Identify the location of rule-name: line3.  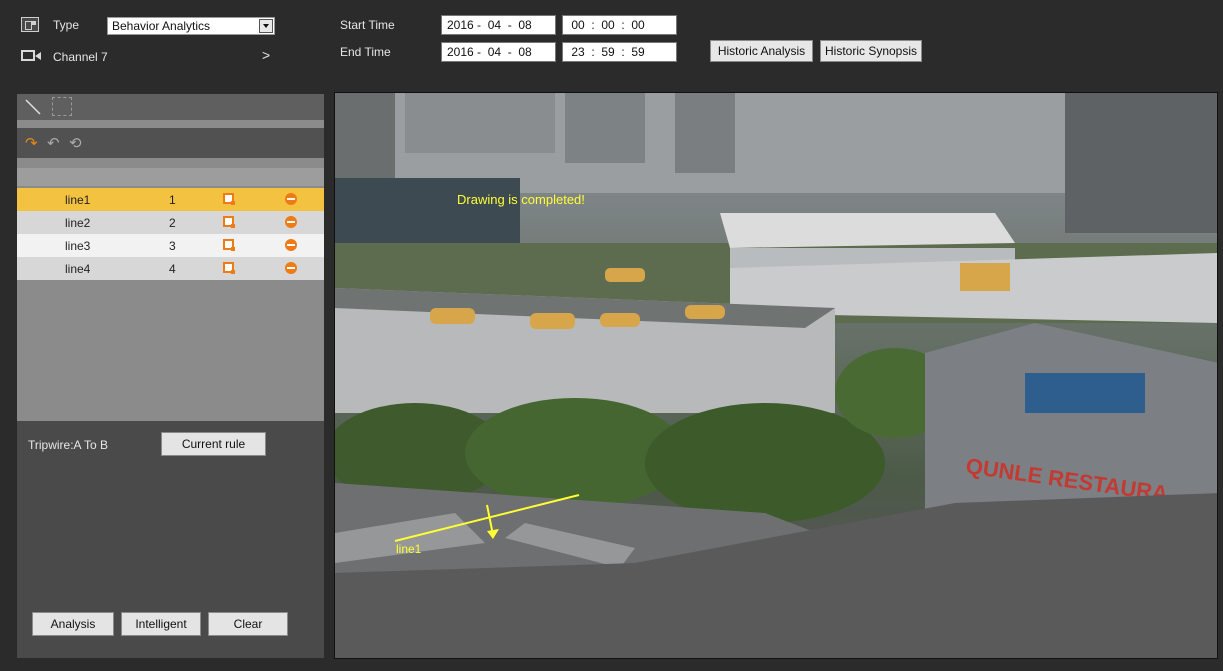
(78, 246).